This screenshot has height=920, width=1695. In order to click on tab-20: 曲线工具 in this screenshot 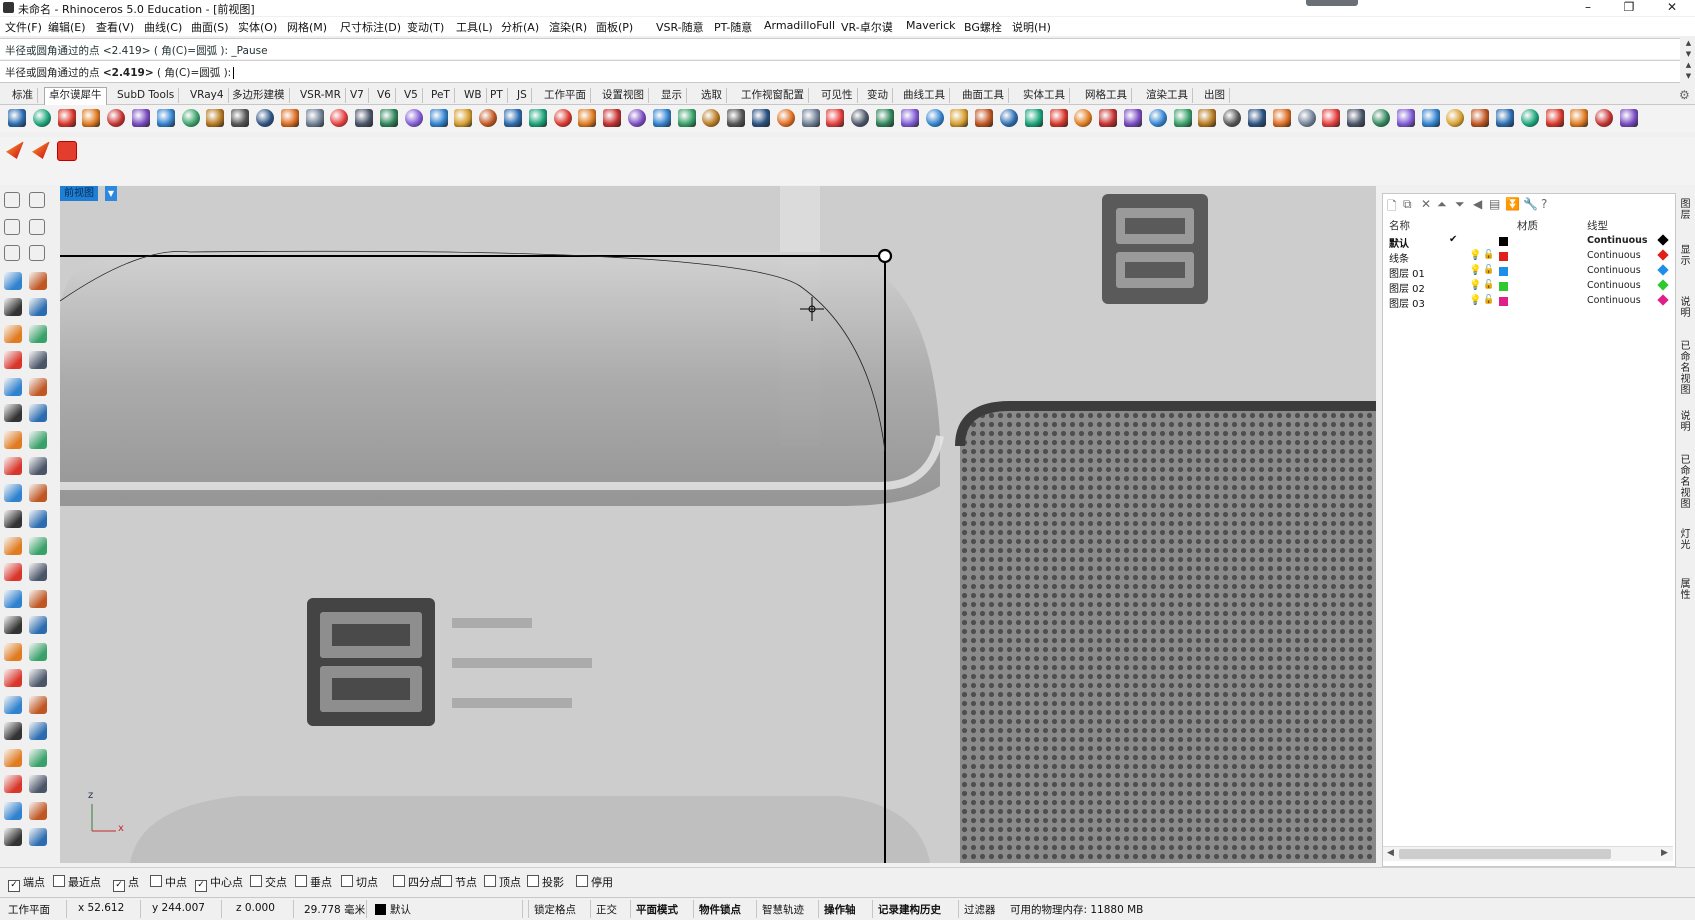, I will do `click(924, 95)`.